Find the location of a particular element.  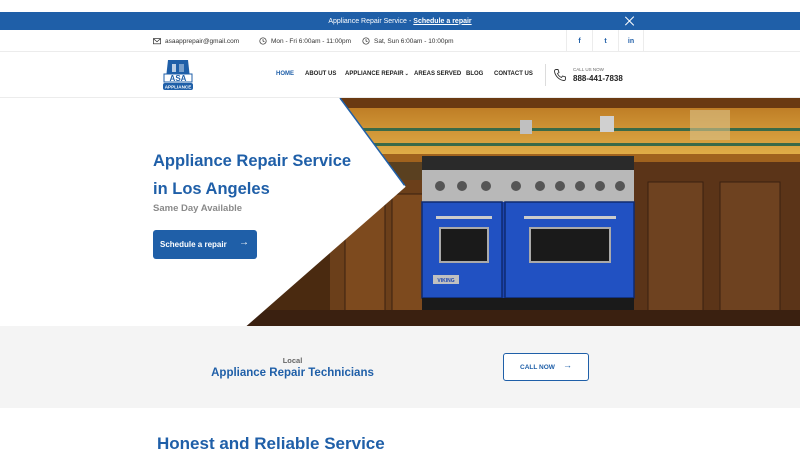

phone-number: 888-441-7838 is located at coordinates (598, 78).